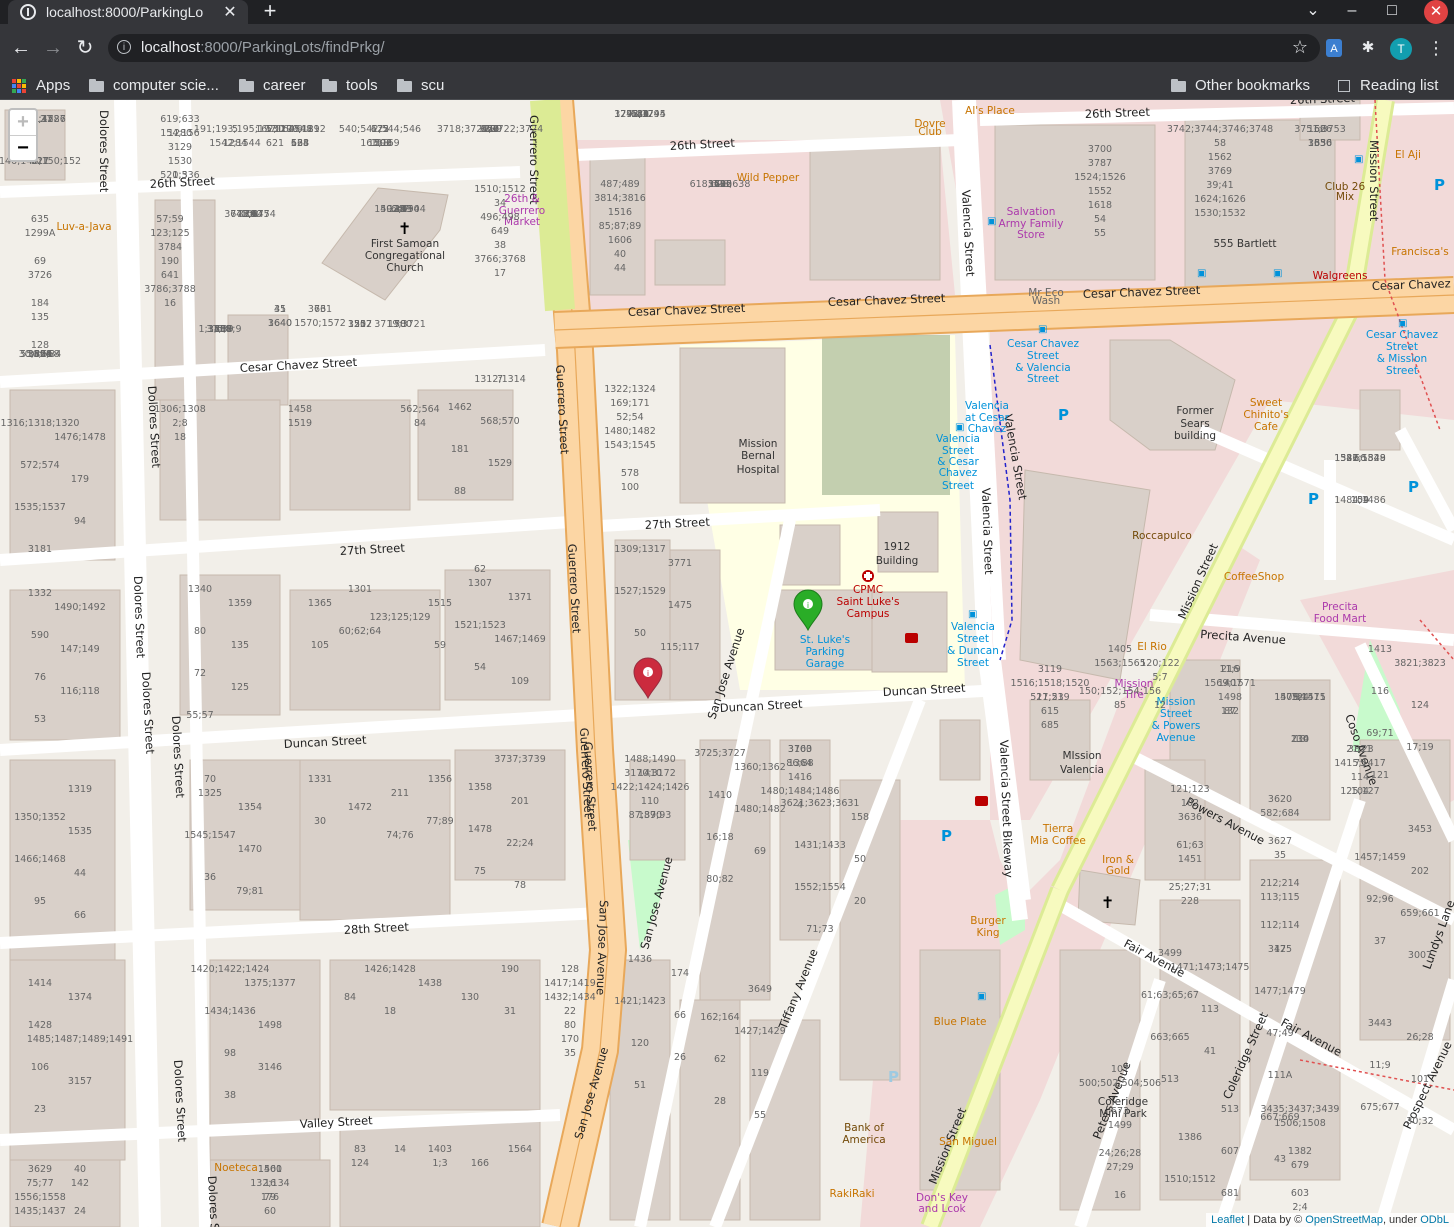 This screenshot has height=1227, width=1454. I want to click on house-number: 1451, so click(1190, 859).